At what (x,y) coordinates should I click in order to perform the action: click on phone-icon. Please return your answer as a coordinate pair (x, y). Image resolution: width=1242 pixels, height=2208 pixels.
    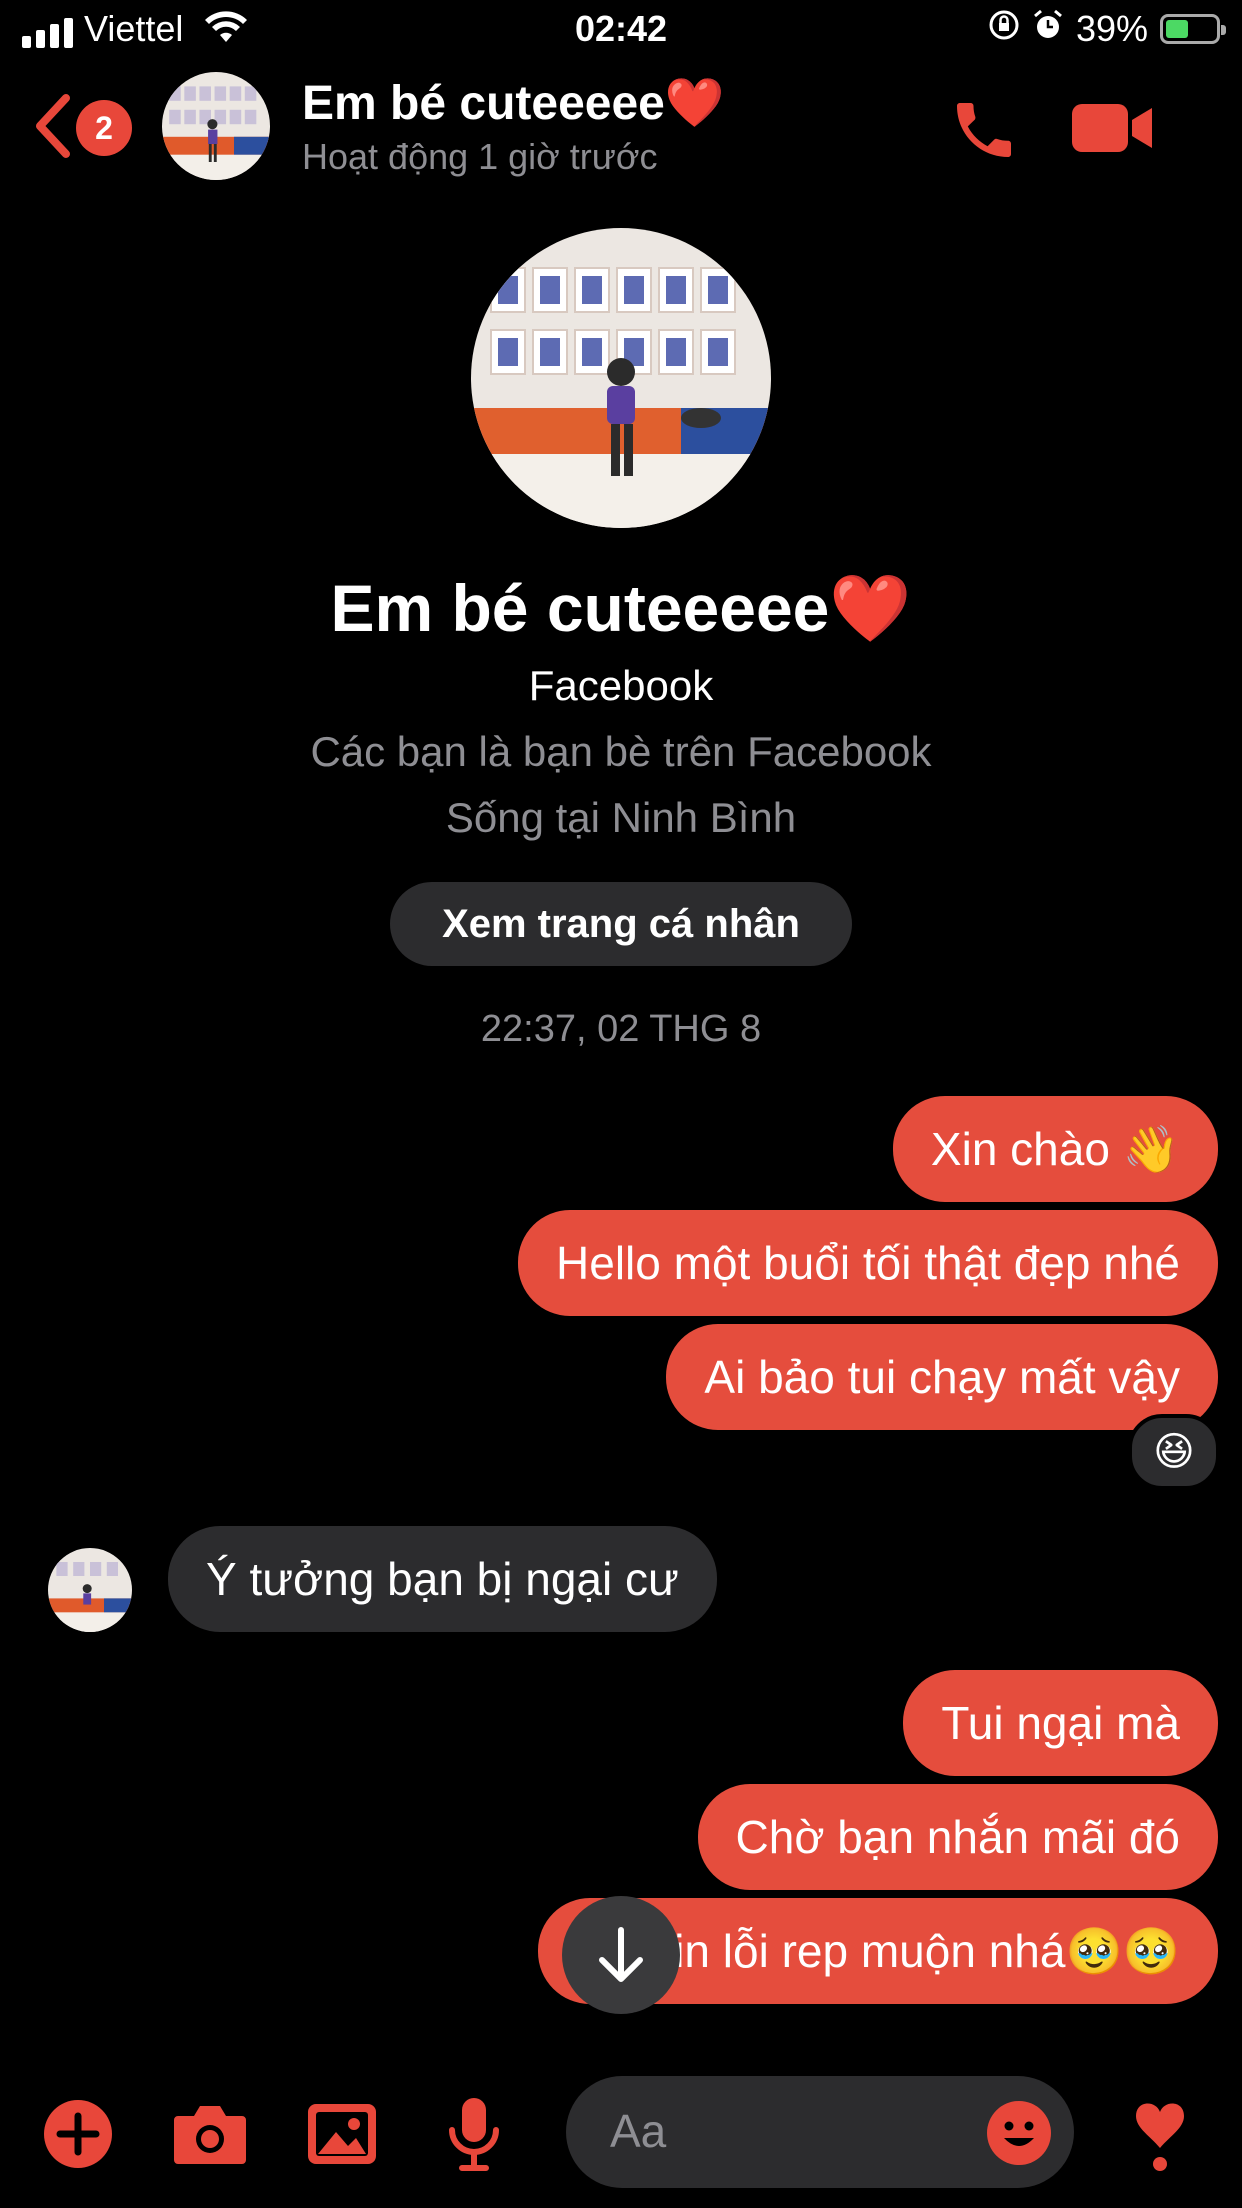
    Looking at the image, I should click on (984, 130).